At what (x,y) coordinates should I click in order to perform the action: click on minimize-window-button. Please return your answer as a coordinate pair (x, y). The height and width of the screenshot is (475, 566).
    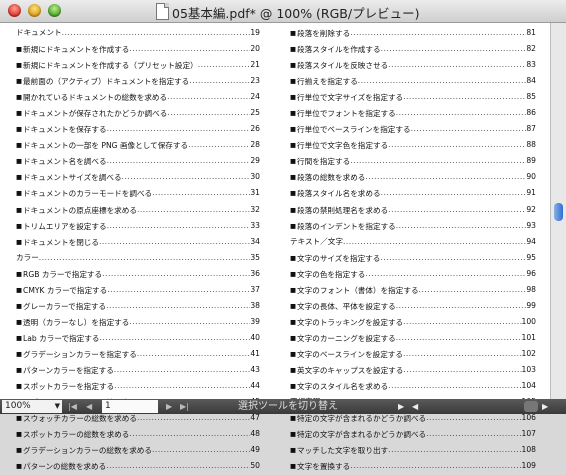
    Looking at the image, I should click on (34, 10).